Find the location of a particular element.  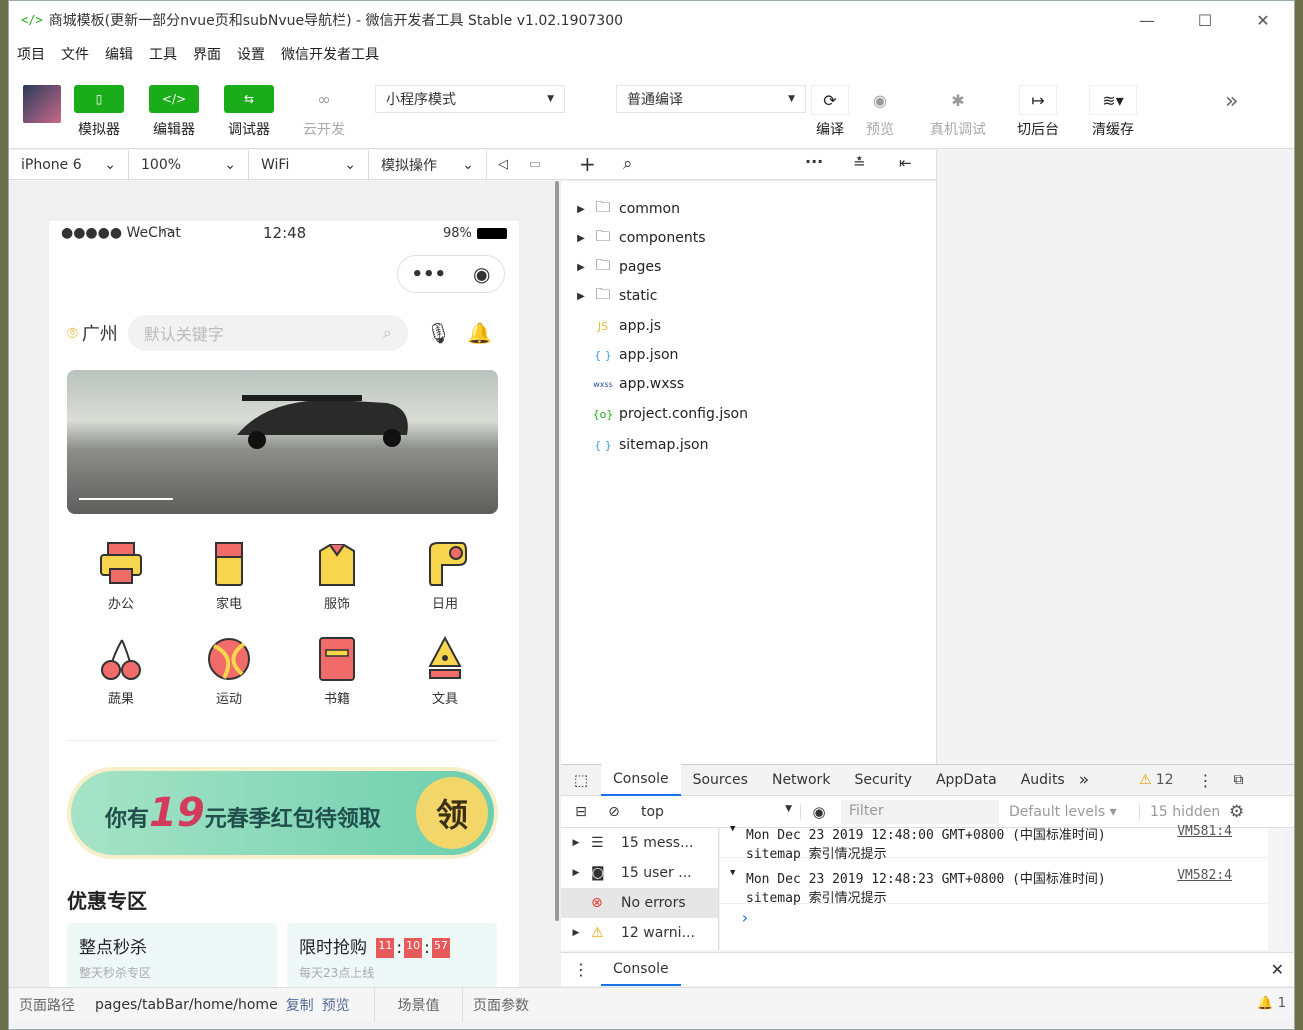

tab-network: Network is located at coordinates (801, 780).